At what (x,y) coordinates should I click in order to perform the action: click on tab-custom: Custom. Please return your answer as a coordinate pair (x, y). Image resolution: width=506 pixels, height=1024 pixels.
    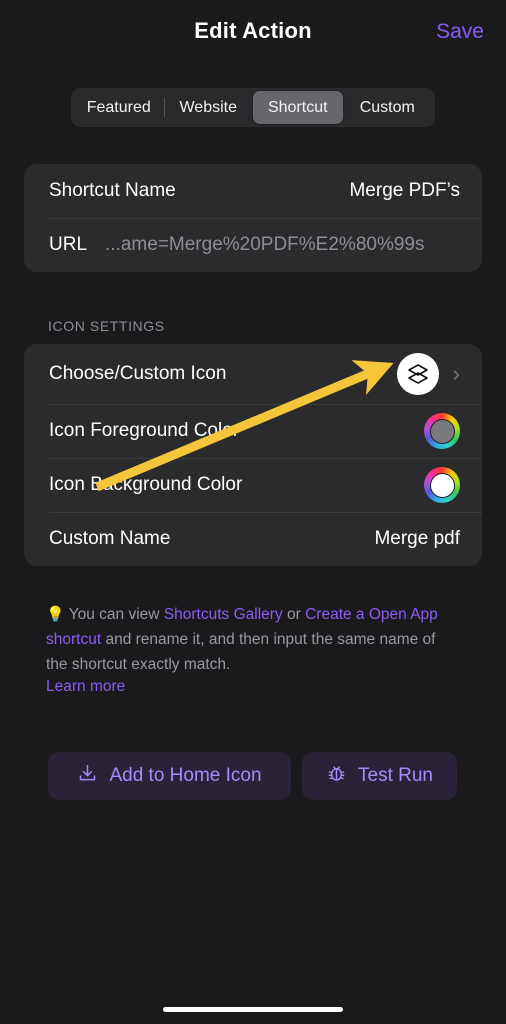
    Looking at the image, I should click on (388, 107).